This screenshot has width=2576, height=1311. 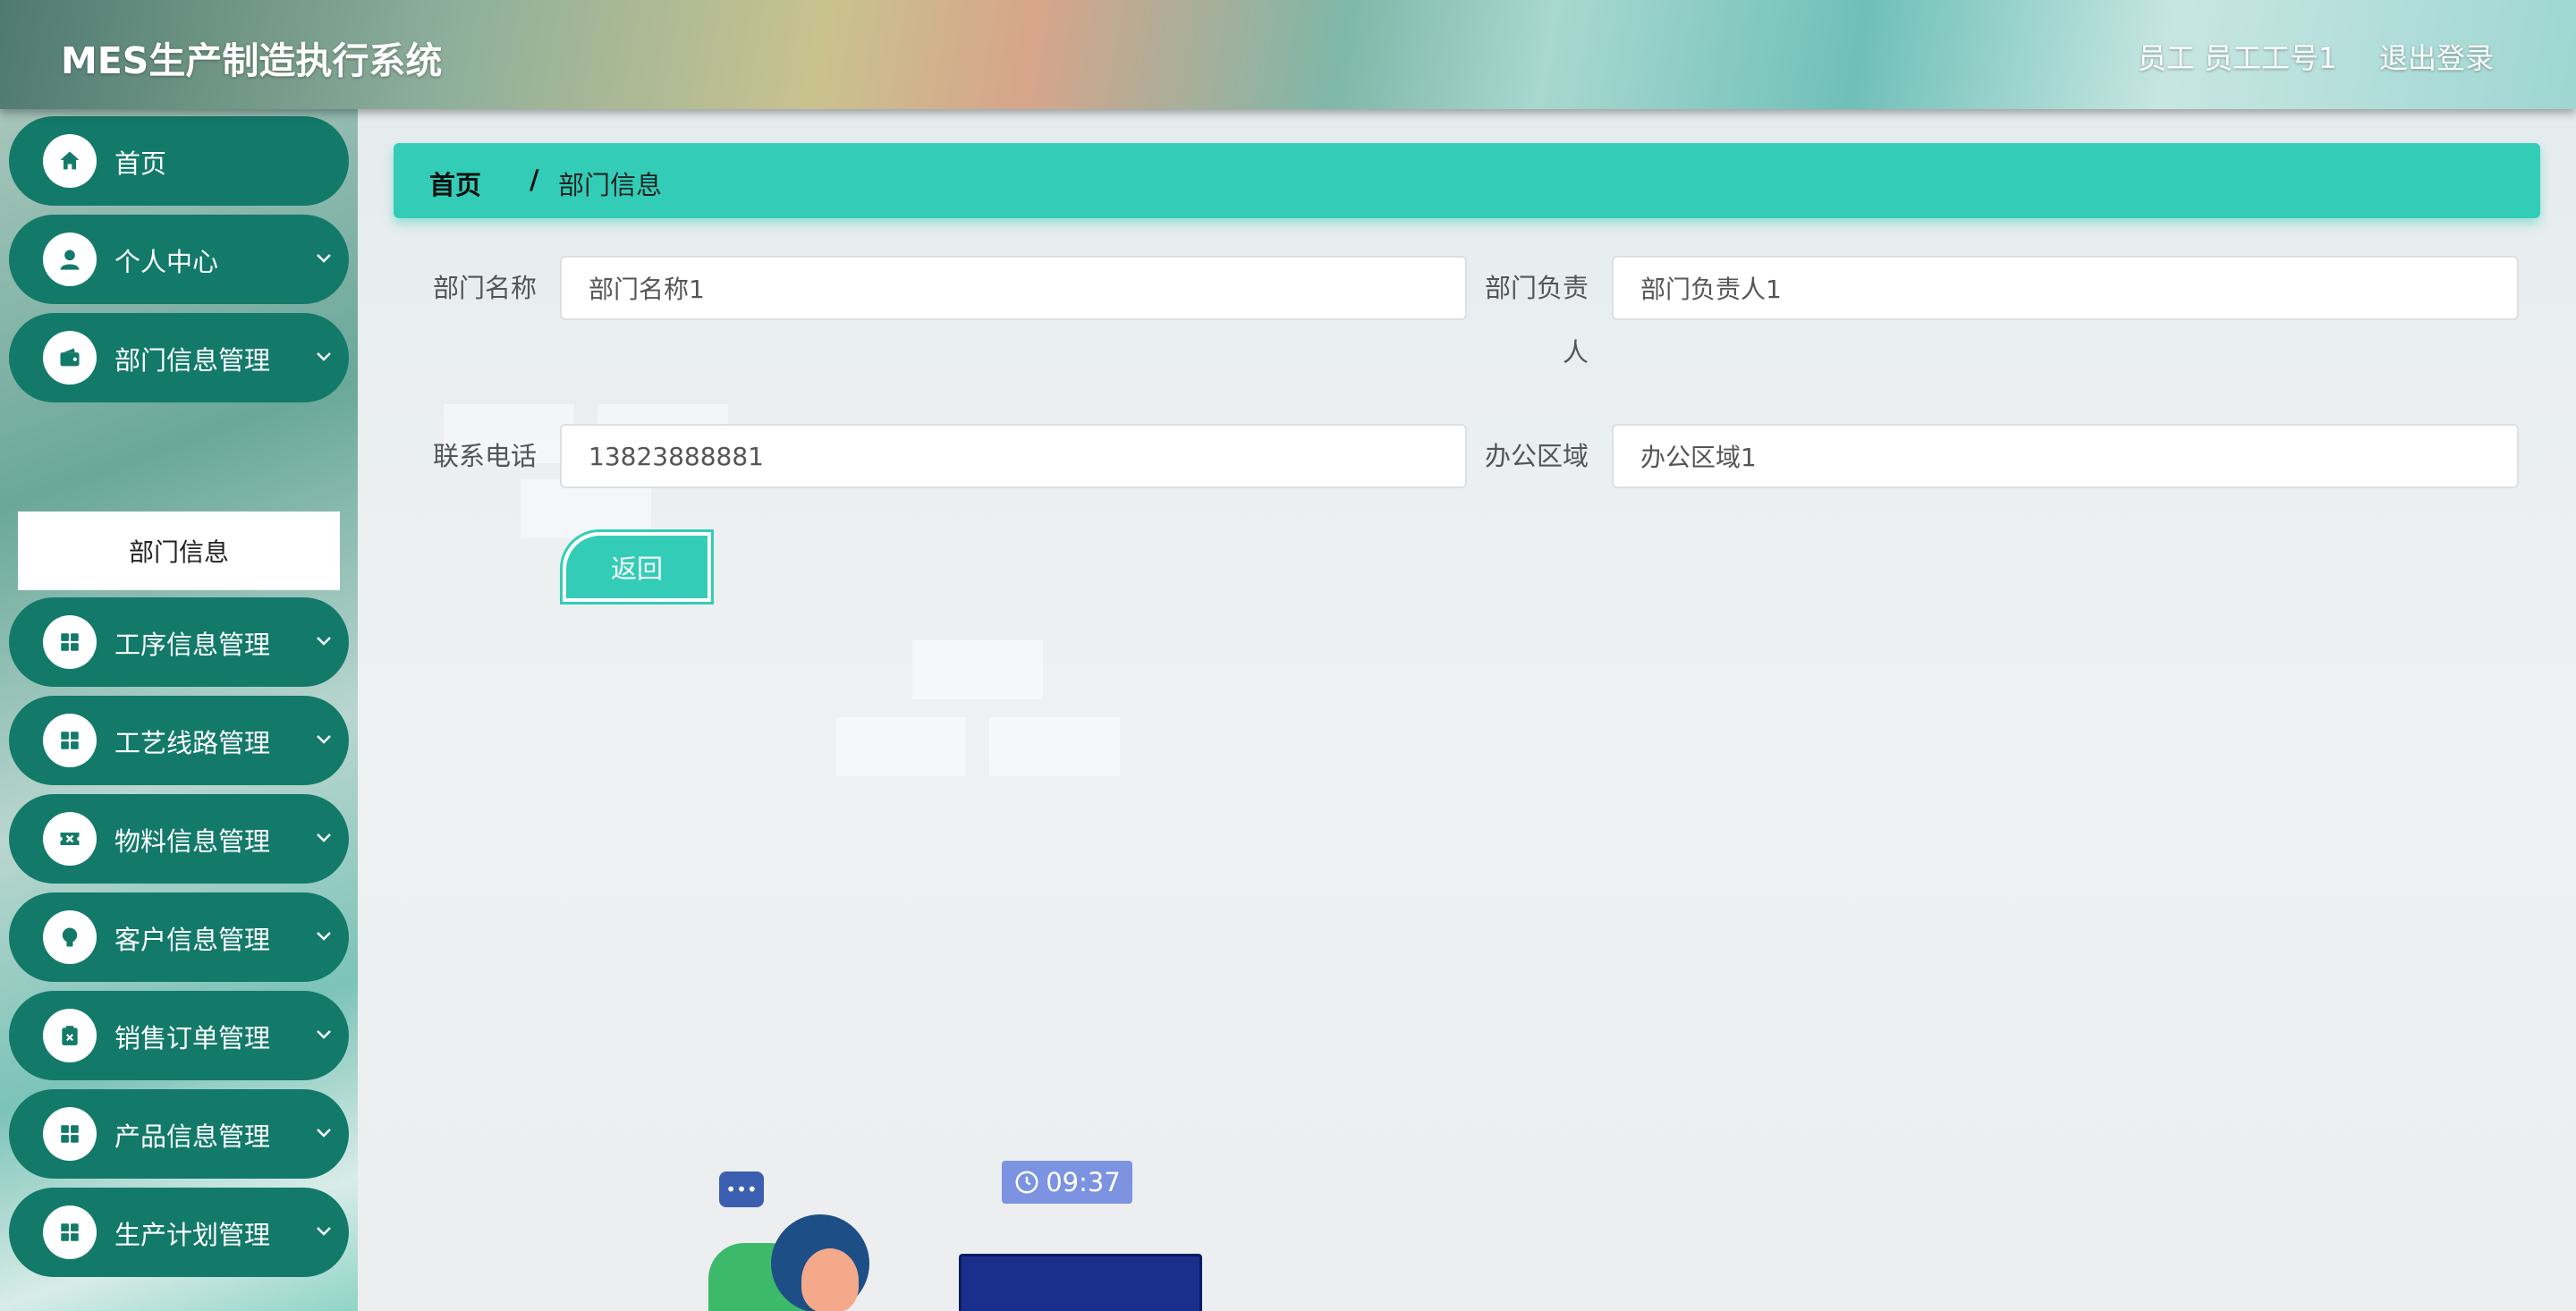 I want to click on user-icon, so click(x=70, y=259).